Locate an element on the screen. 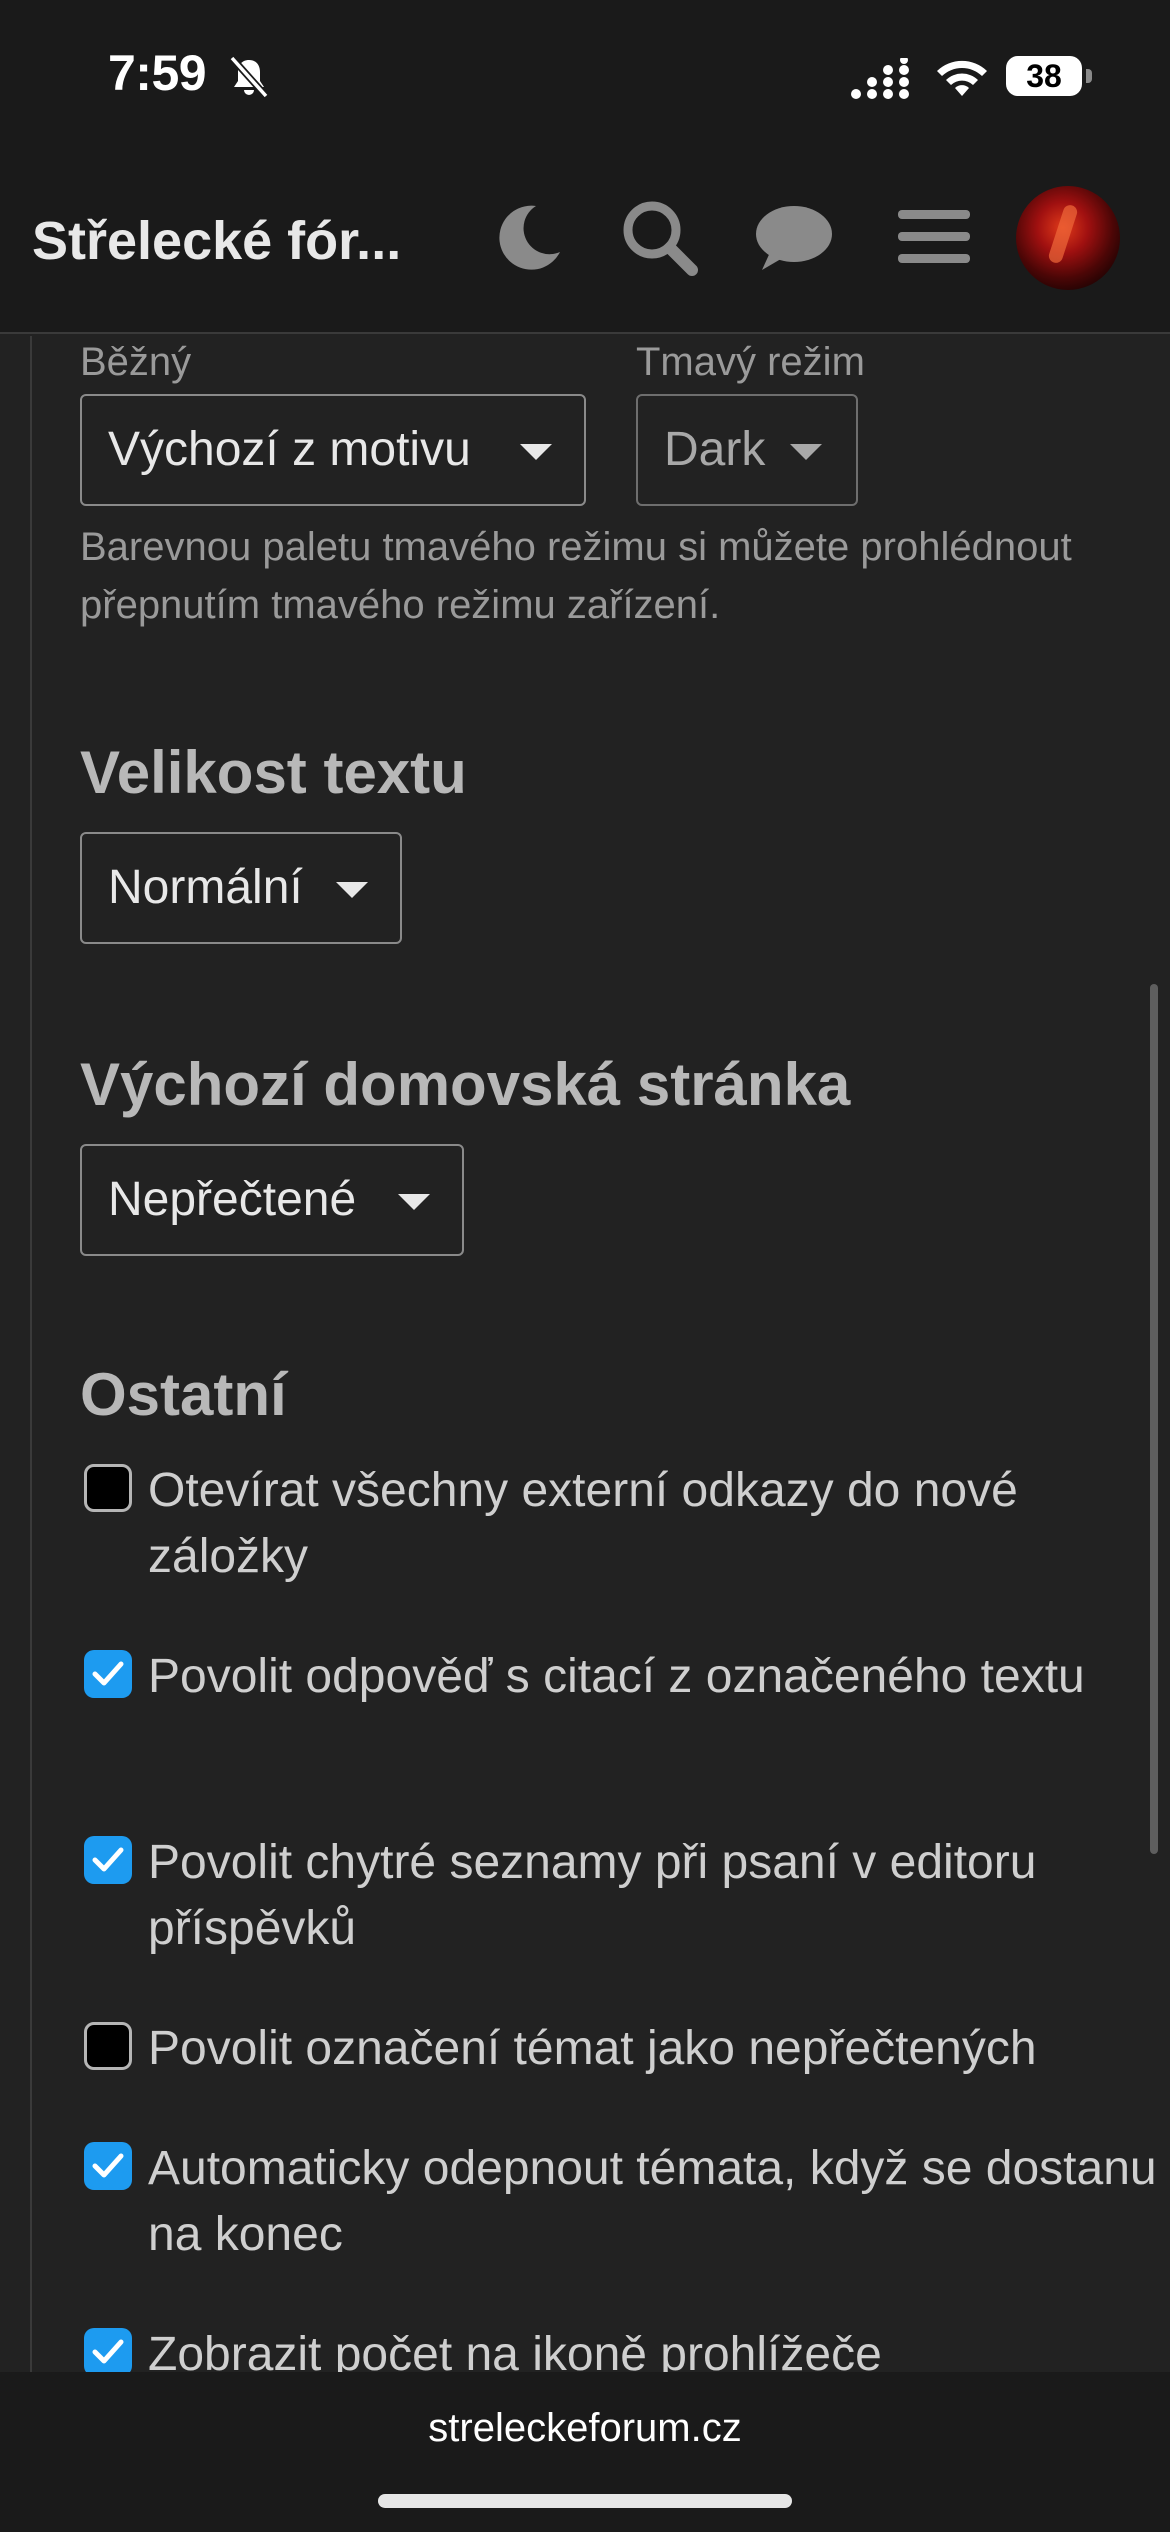 The image size is (1170, 2532). text-size-select: Normální is located at coordinates (241, 888).